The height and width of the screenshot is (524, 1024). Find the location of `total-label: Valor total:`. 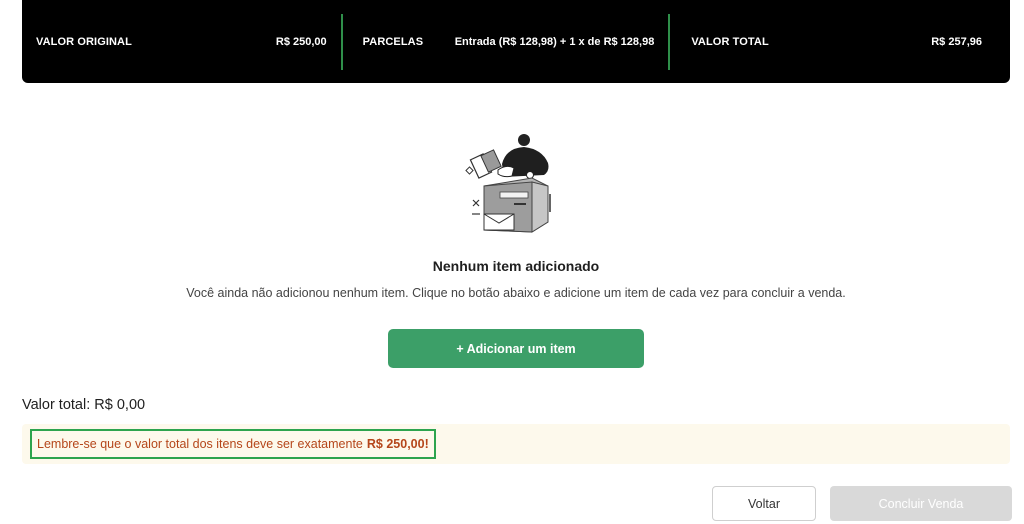

total-label: Valor total: is located at coordinates (56, 405).